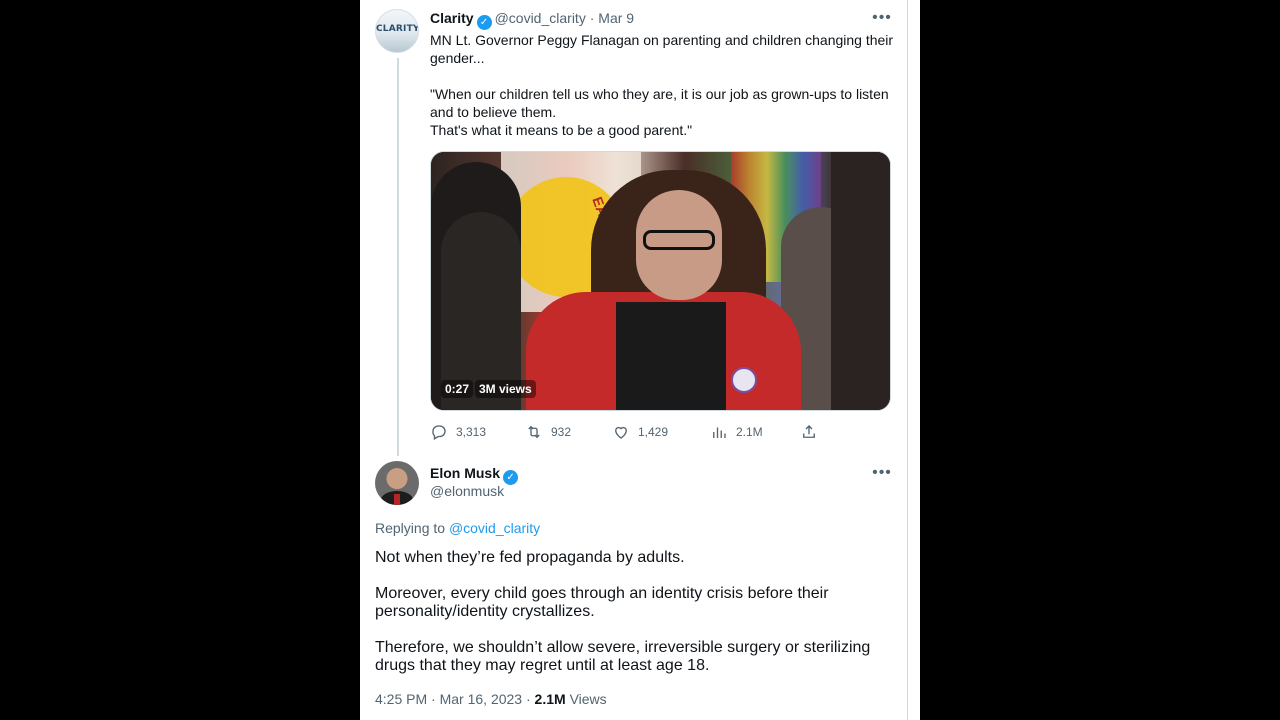 This screenshot has height=720, width=1280. I want to click on thread-connector-line, so click(398, 257).